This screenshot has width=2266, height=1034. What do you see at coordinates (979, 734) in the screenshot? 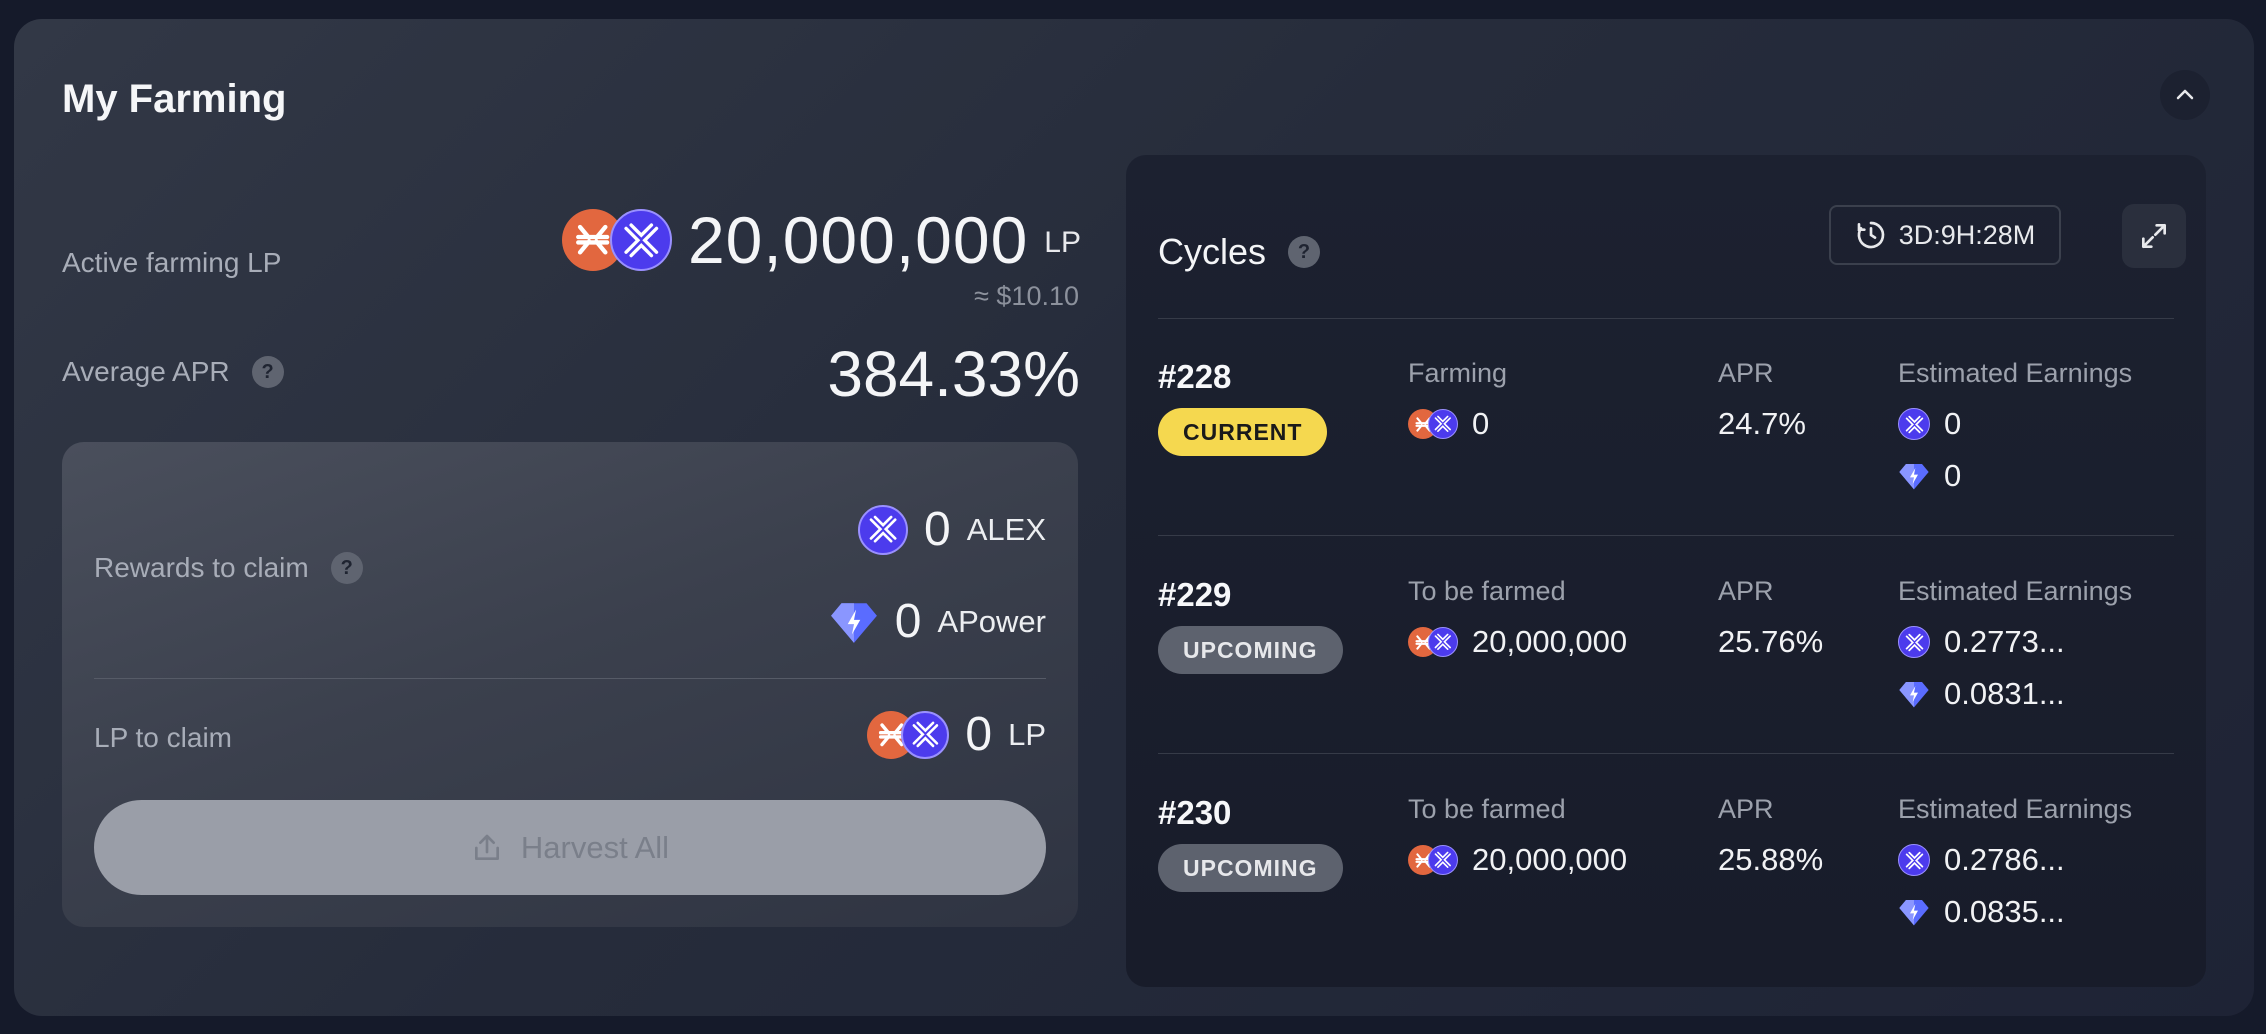
I see `lp-to-claim-amount: 0` at bounding box center [979, 734].